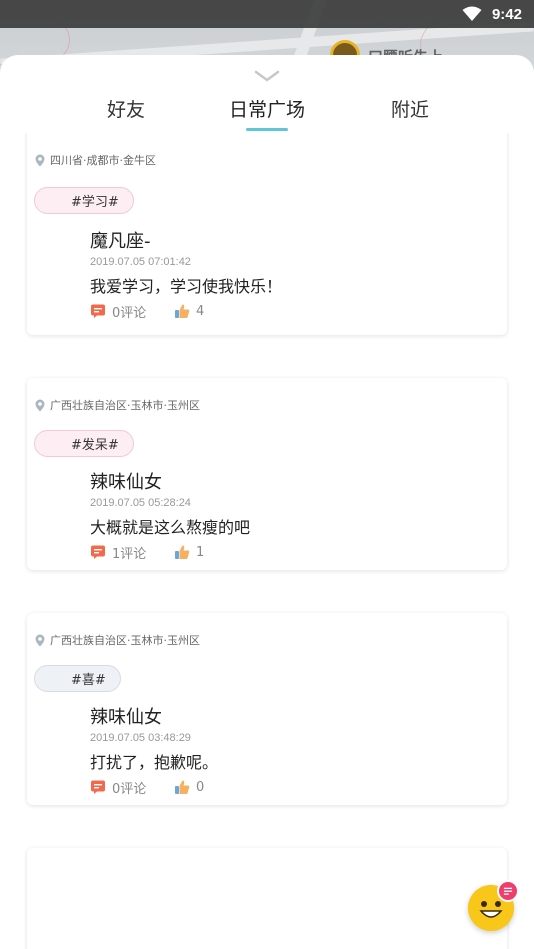 This screenshot has height=949, width=534. I want to click on topic-tag: #学习#, so click(84, 200).